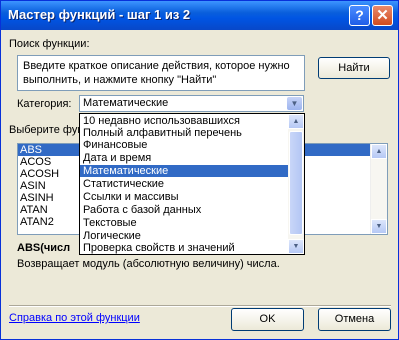 The image size is (399, 340). Describe the element at coordinates (99, 14) in the screenshot. I see `window-title: Мастер функций - шаг 1 из 2` at that location.